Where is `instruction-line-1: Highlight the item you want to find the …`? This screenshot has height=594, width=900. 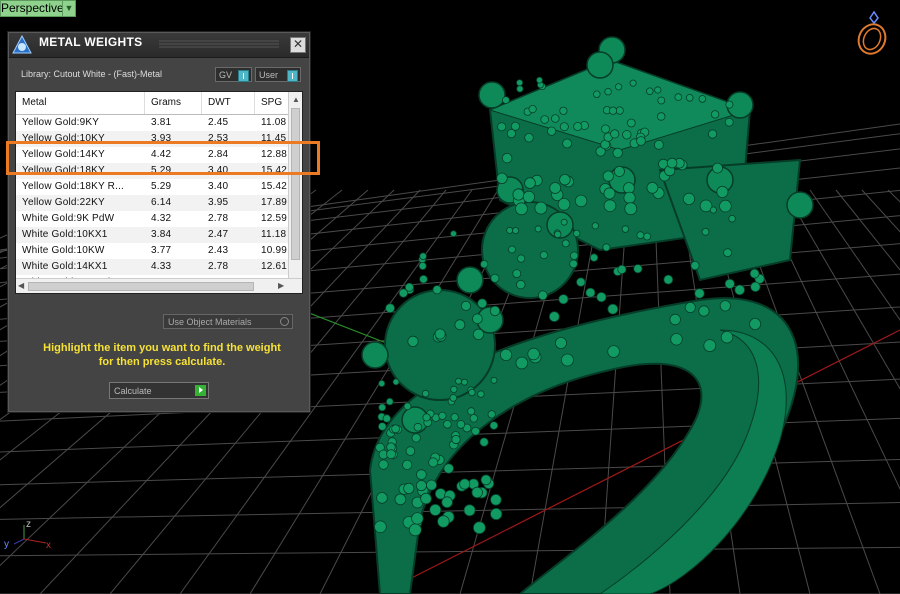 instruction-line-1: Highlight the item you want to find the … is located at coordinates (162, 348).